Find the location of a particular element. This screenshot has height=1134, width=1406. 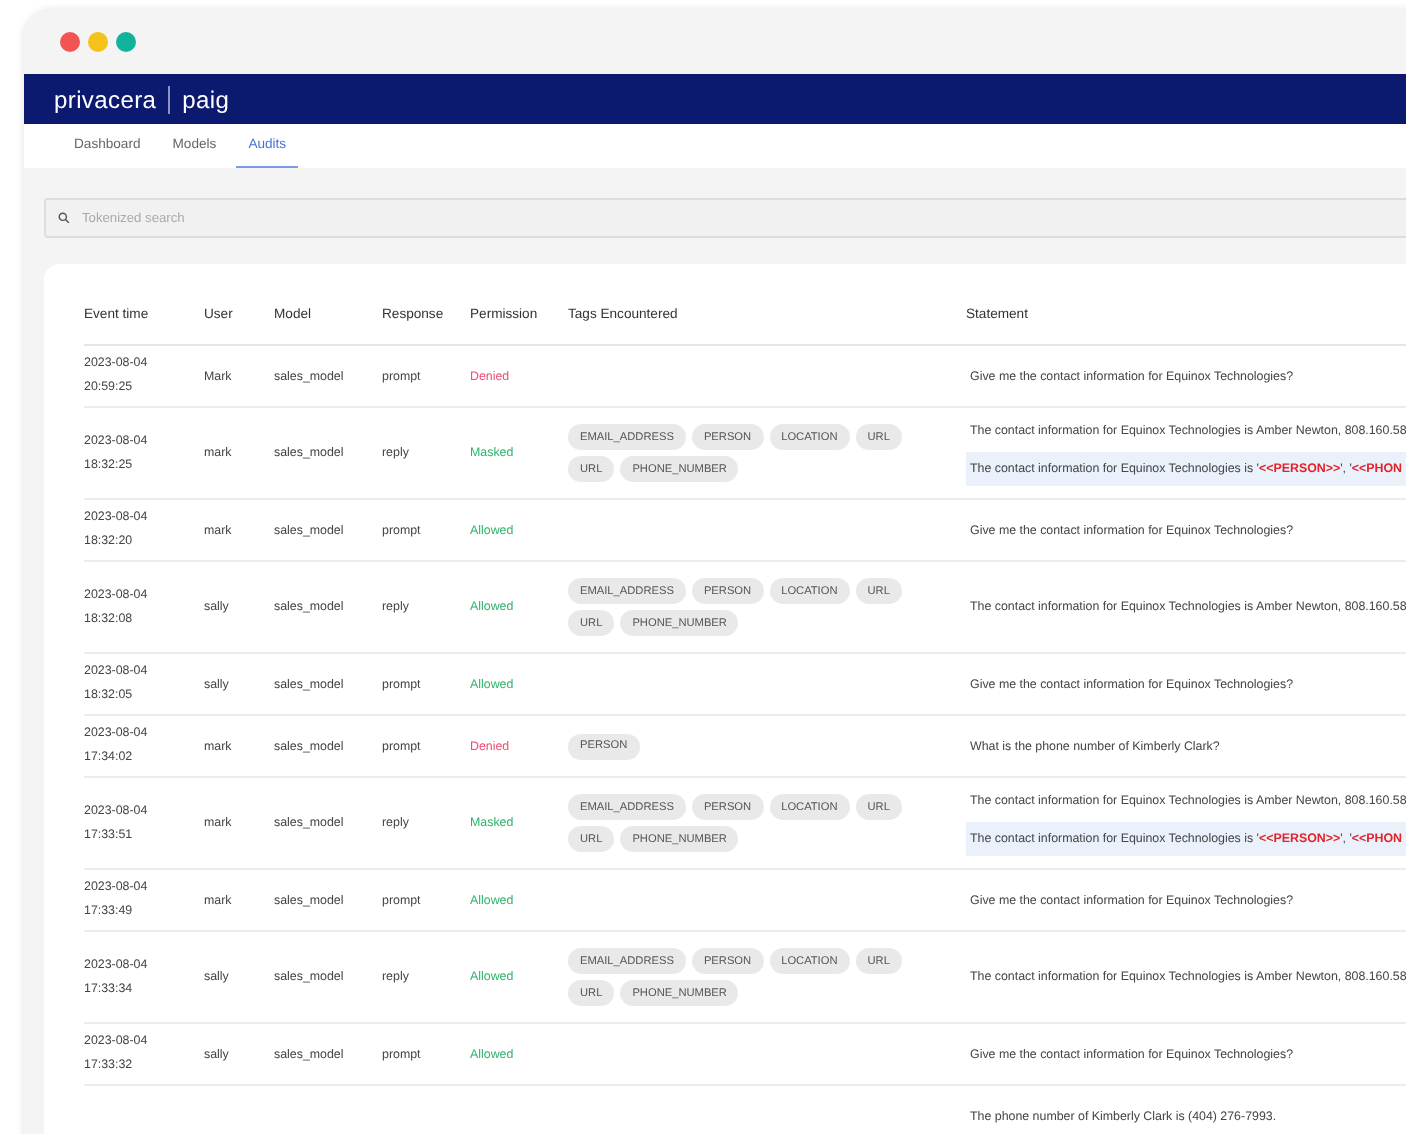

product-logo: paig is located at coordinates (206, 99).